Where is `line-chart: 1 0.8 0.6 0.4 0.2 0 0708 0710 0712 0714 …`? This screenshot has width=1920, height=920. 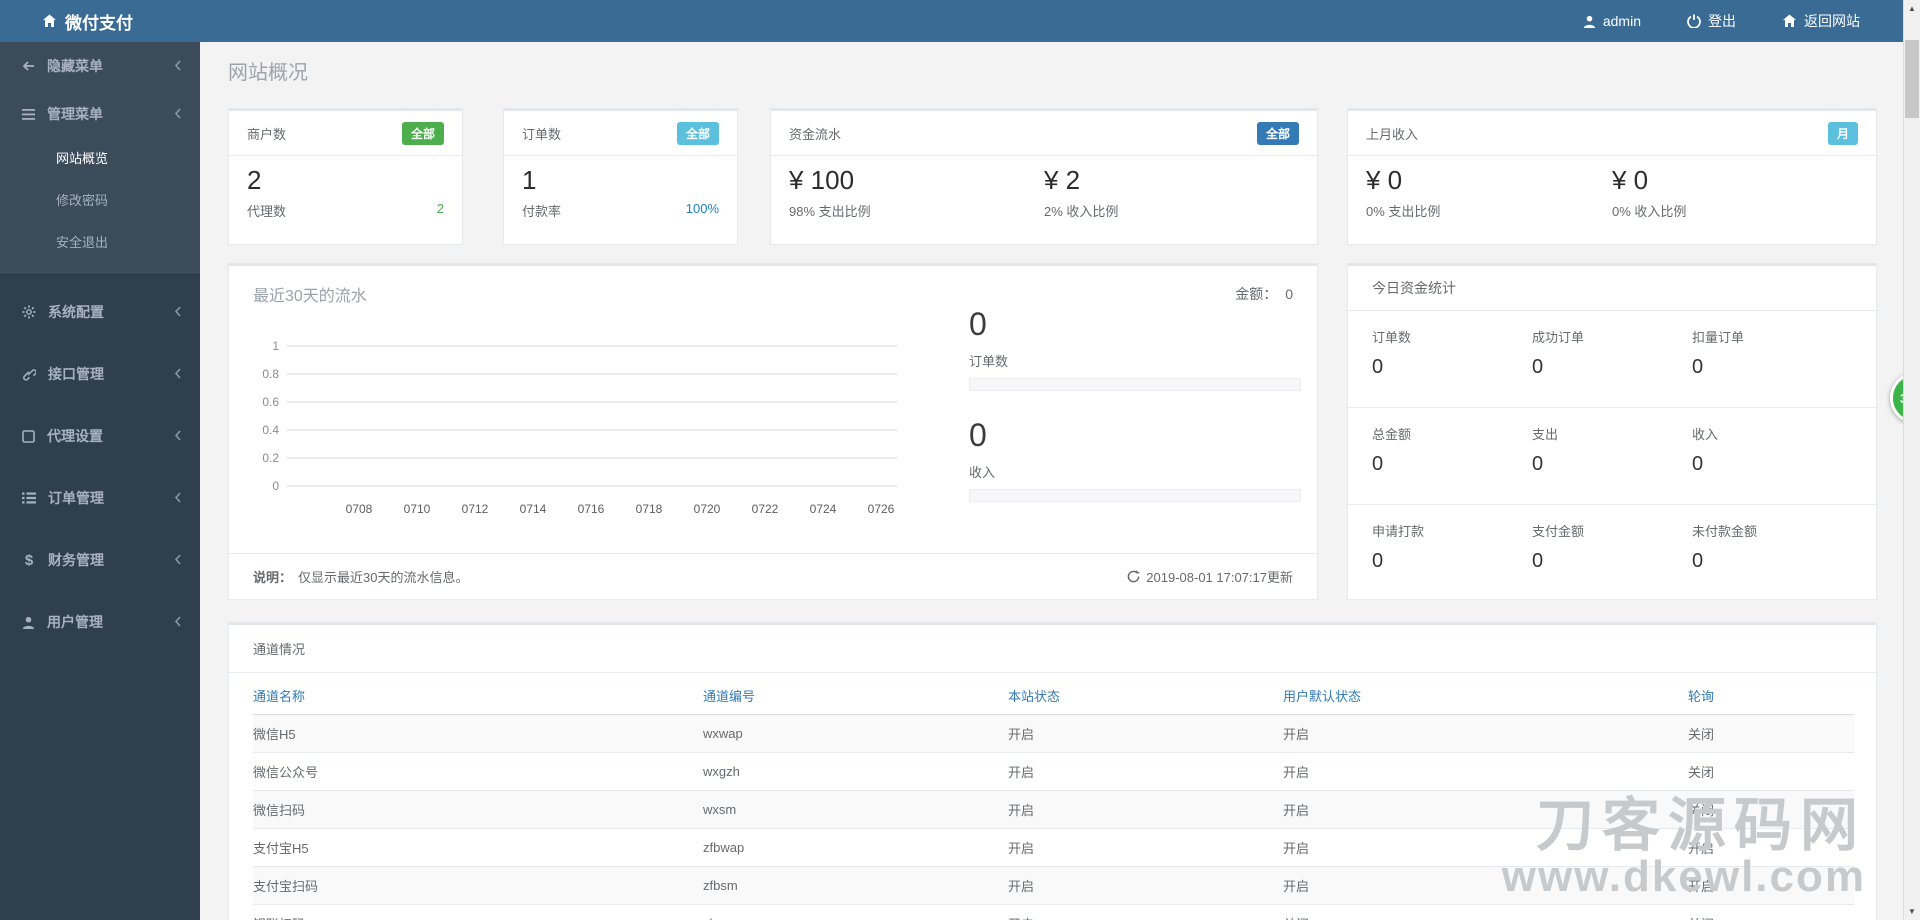
line-chart: 1 0.8 0.6 0.4 0.2 0 0708 0710 0712 0714 … is located at coordinates (577, 438).